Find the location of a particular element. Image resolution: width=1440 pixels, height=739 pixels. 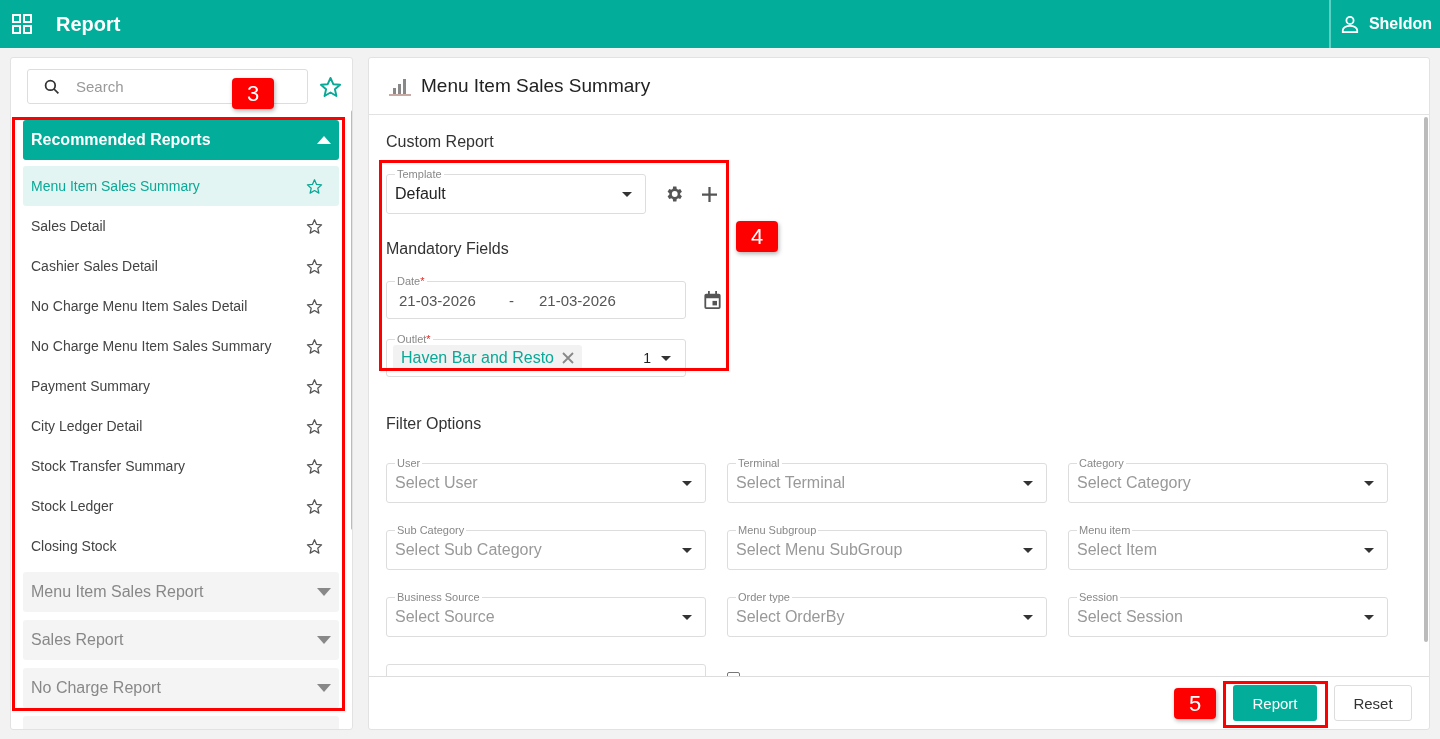

group-header: No Charge Report is located at coordinates (181, 688).